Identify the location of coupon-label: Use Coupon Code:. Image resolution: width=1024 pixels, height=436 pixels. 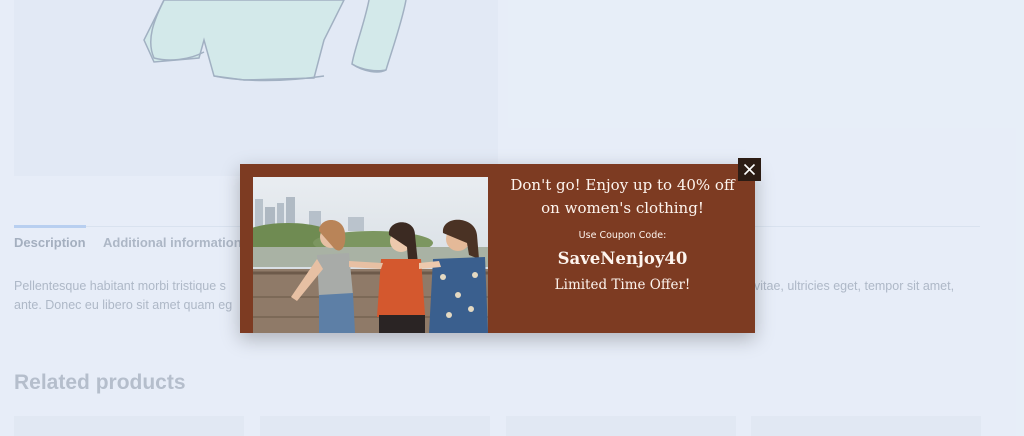
(622, 235).